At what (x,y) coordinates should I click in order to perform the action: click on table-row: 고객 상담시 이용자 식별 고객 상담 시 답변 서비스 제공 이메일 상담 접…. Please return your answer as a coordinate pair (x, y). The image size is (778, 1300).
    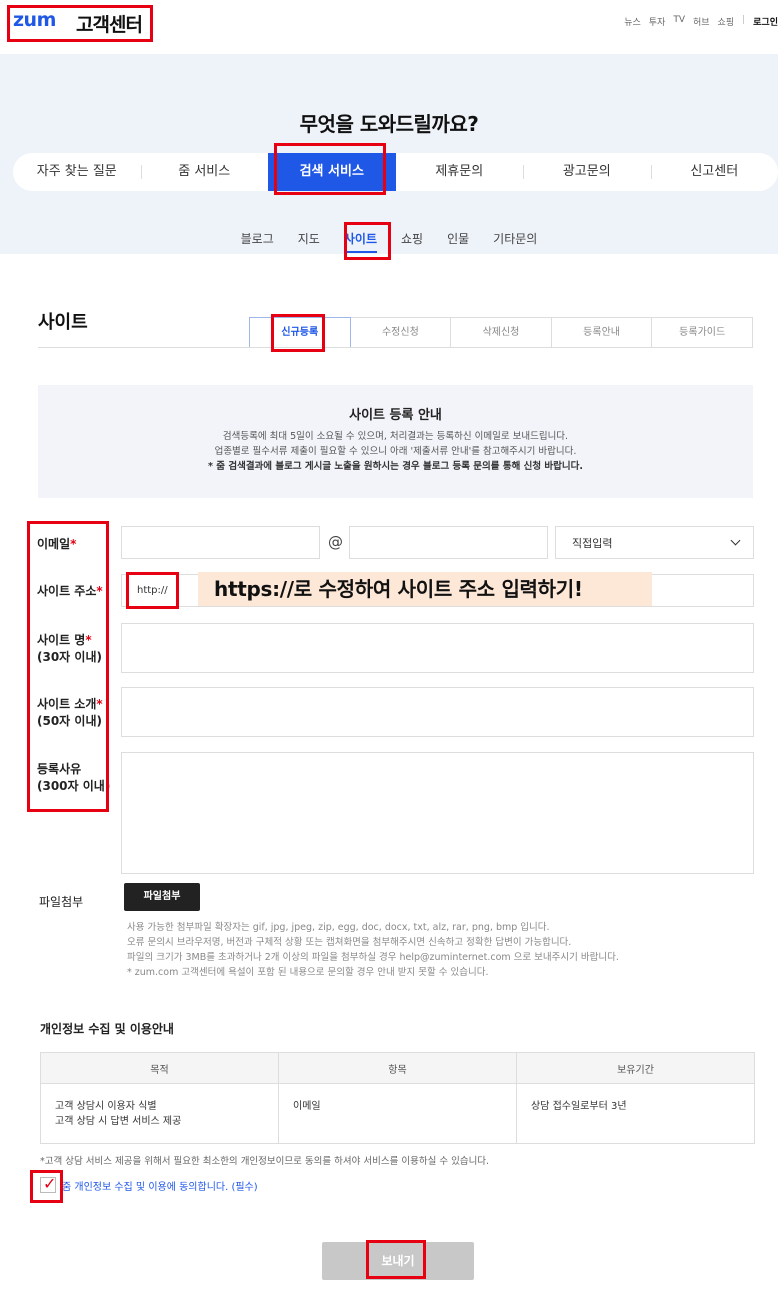
    Looking at the image, I should click on (397, 1113).